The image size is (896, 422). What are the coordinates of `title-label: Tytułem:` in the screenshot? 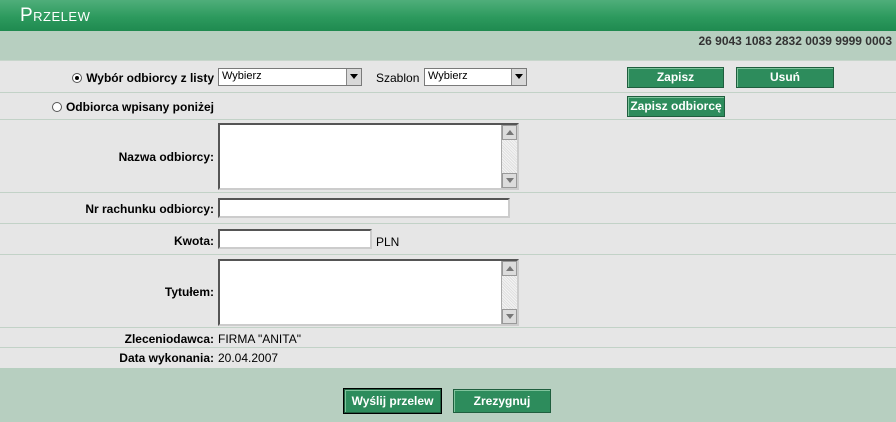 It's located at (189, 292).